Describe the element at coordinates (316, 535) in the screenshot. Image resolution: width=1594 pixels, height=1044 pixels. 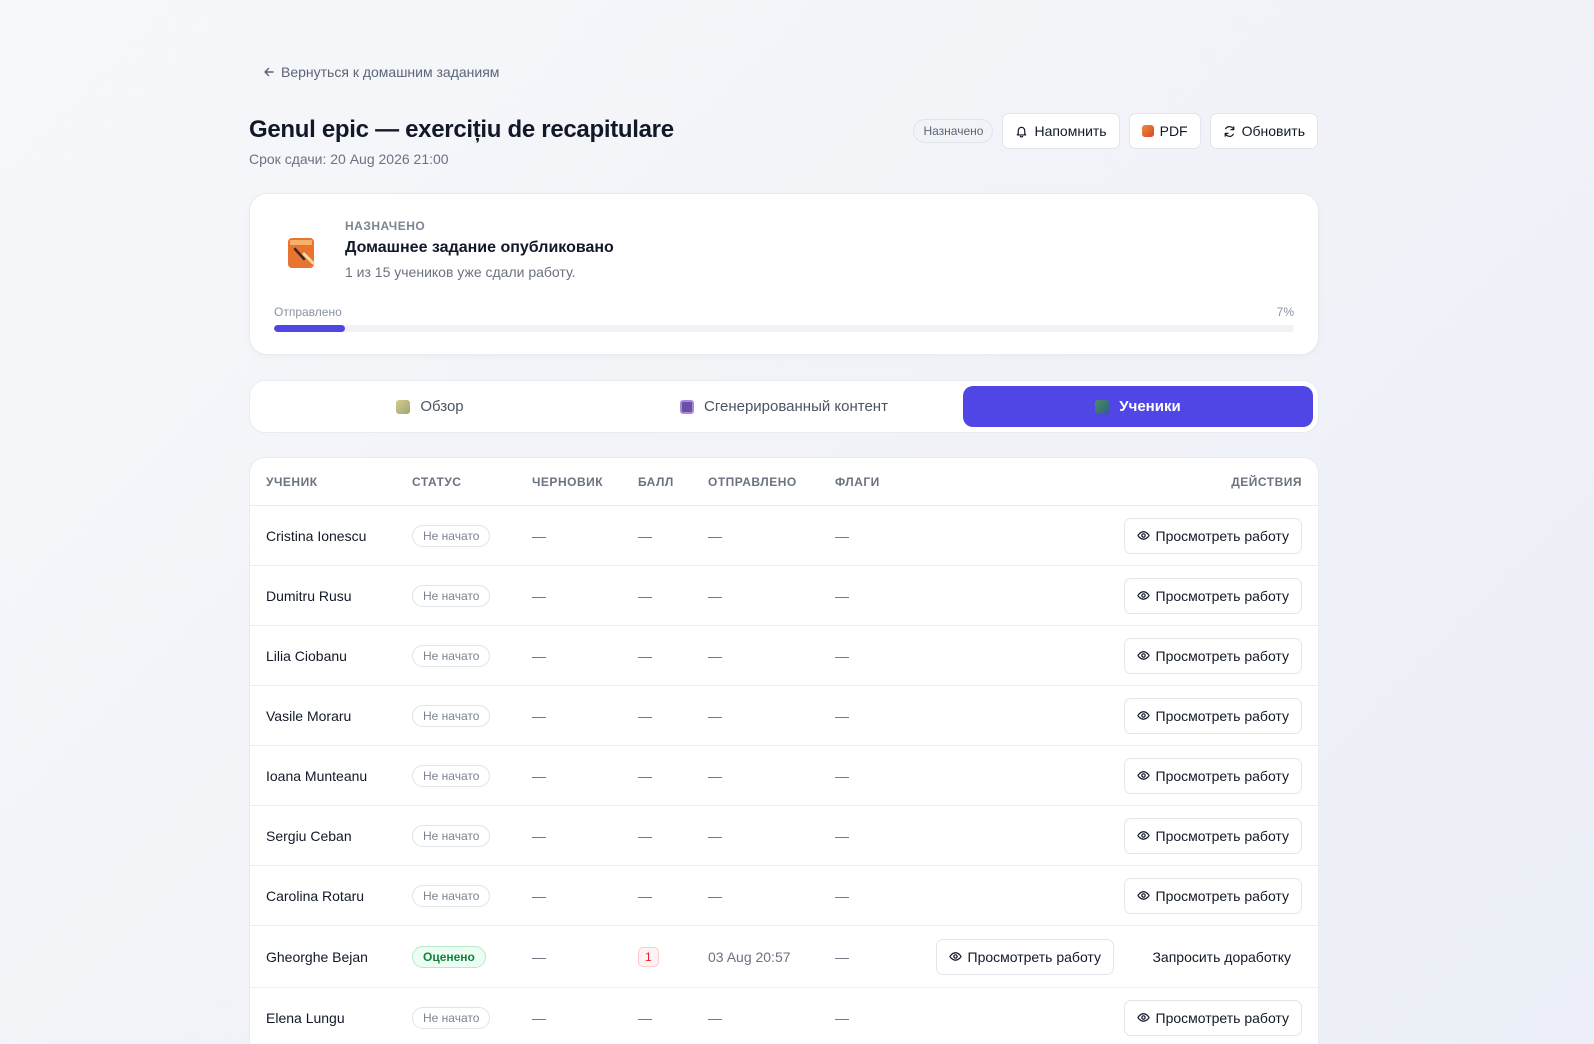
I see `student-name: Cristina Ionescu` at that location.